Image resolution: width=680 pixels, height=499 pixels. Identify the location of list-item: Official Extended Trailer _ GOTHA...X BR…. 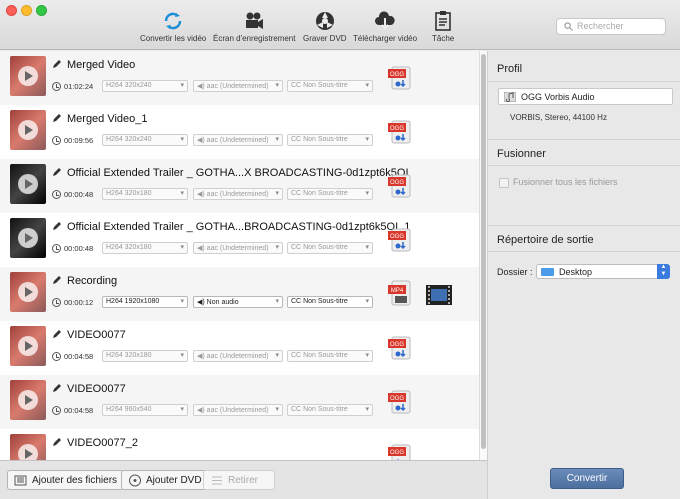
(239, 186).